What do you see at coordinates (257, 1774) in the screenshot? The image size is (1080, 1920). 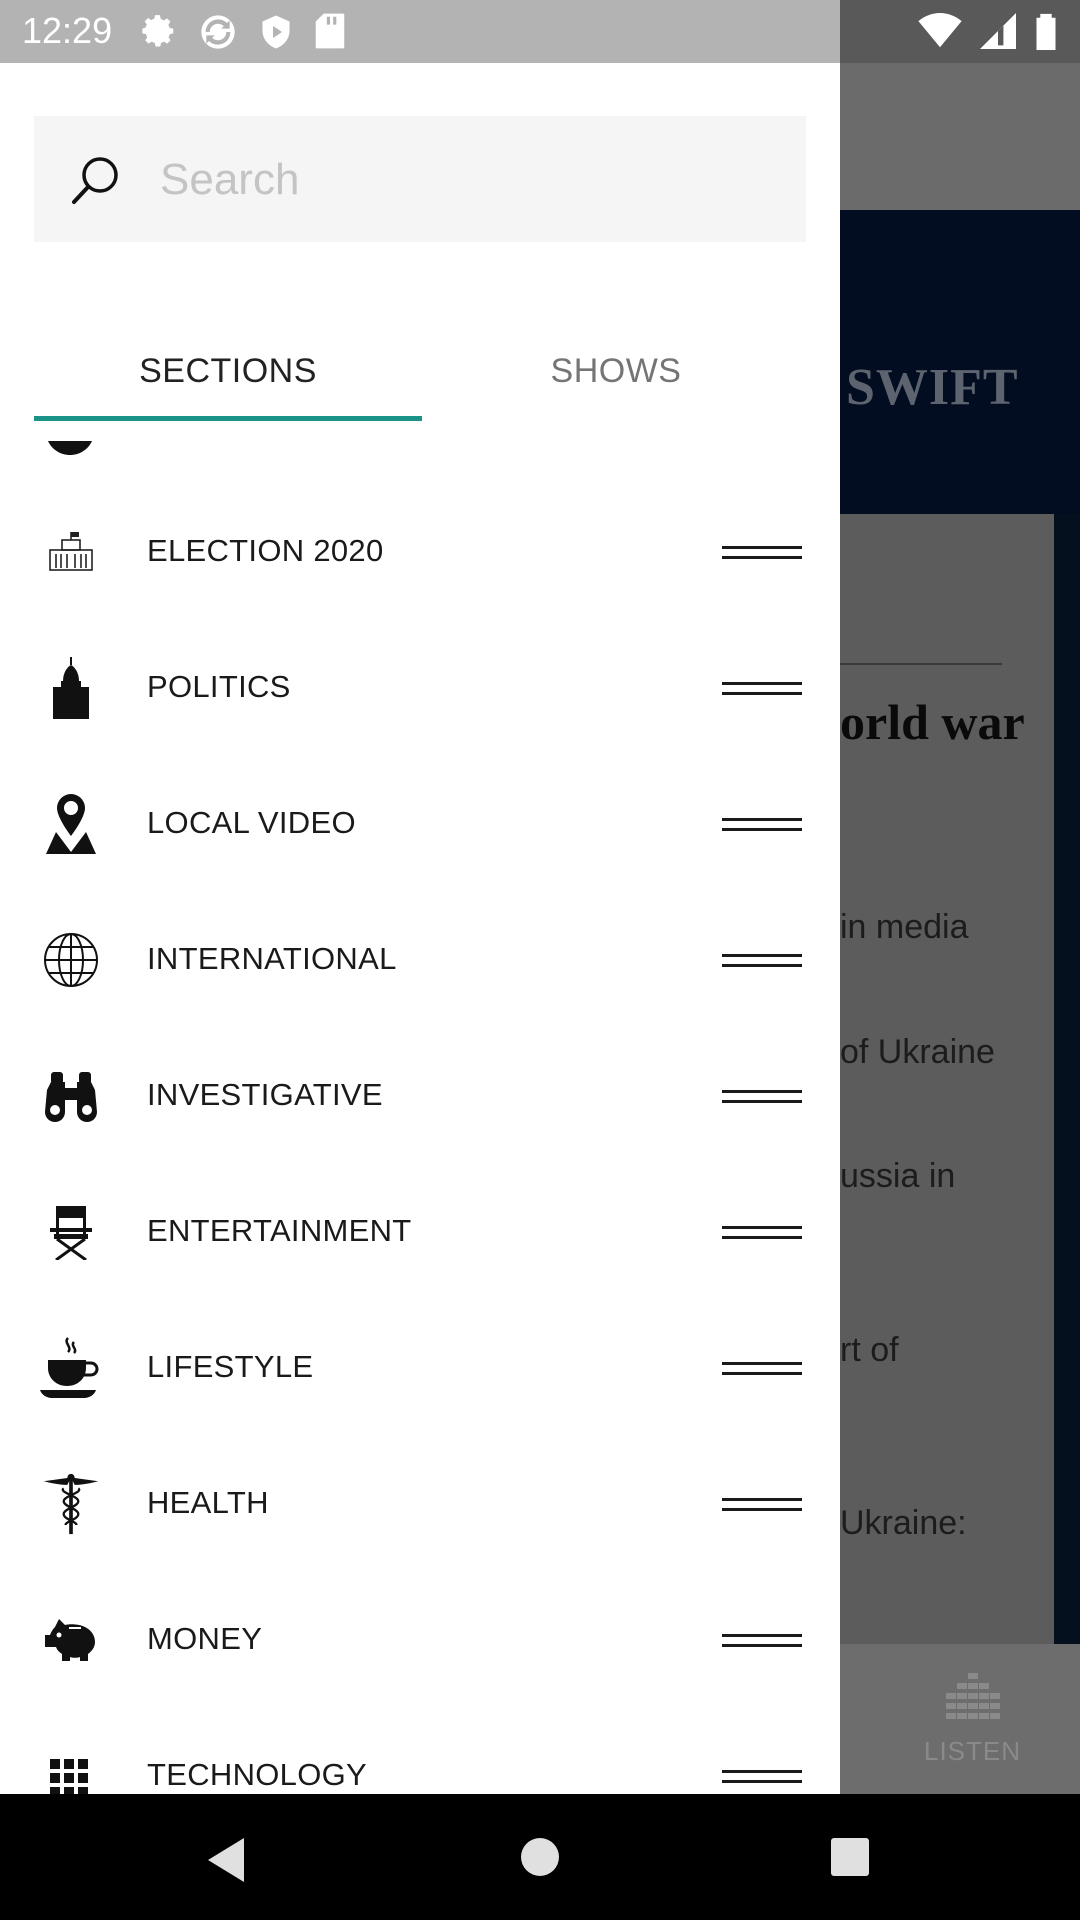 I see `section-label: TECHNOLOGY` at bounding box center [257, 1774].